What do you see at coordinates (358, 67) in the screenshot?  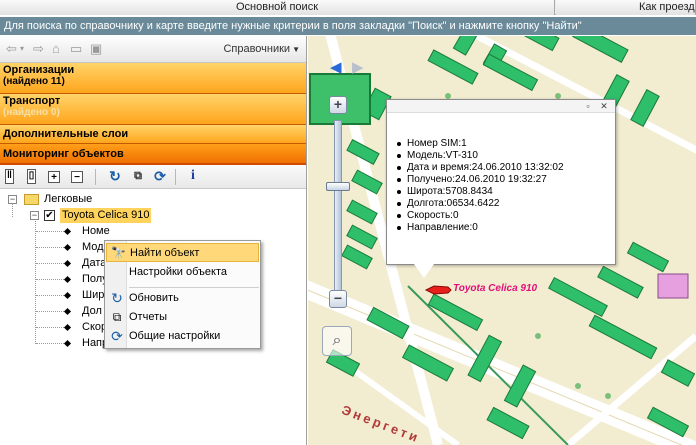 I see `pan-right-icon: ▶` at bounding box center [358, 67].